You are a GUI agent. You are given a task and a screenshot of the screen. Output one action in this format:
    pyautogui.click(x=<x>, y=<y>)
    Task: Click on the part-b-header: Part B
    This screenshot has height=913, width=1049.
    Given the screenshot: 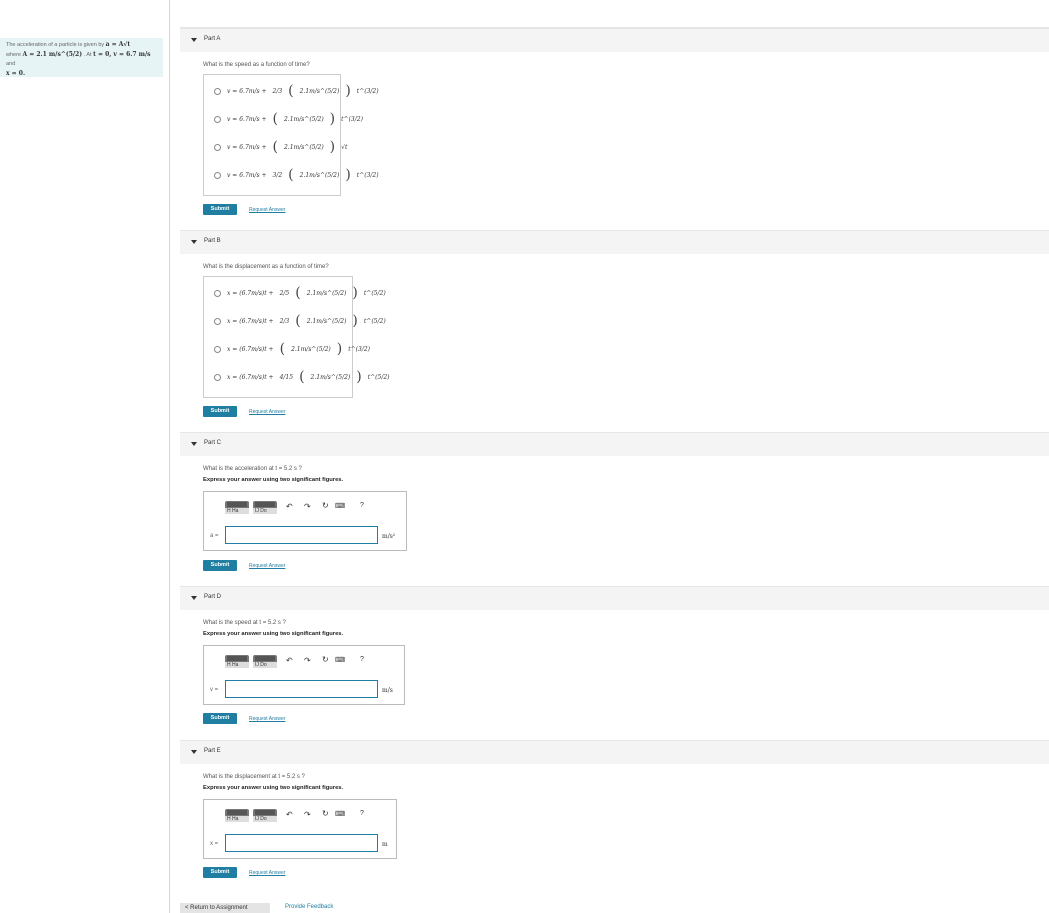 What is the action you would take?
    pyautogui.click(x=614, y=242)
    